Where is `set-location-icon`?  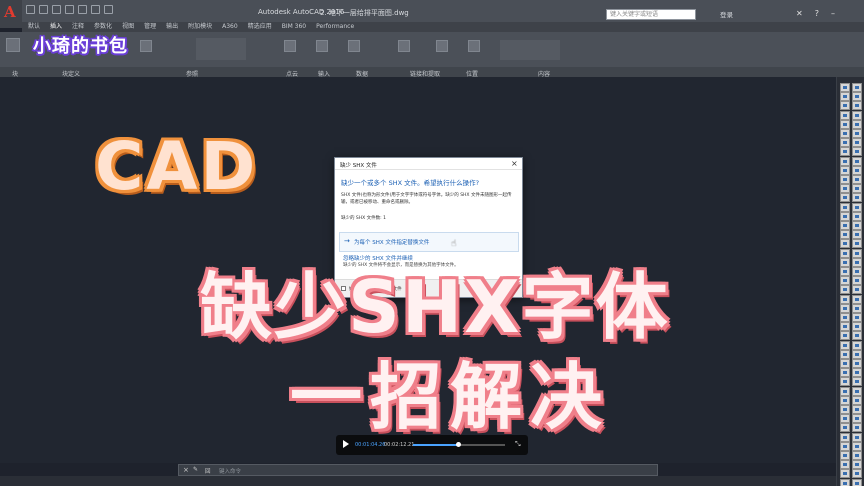
set-location-icon is located at coordinates (474, 46).